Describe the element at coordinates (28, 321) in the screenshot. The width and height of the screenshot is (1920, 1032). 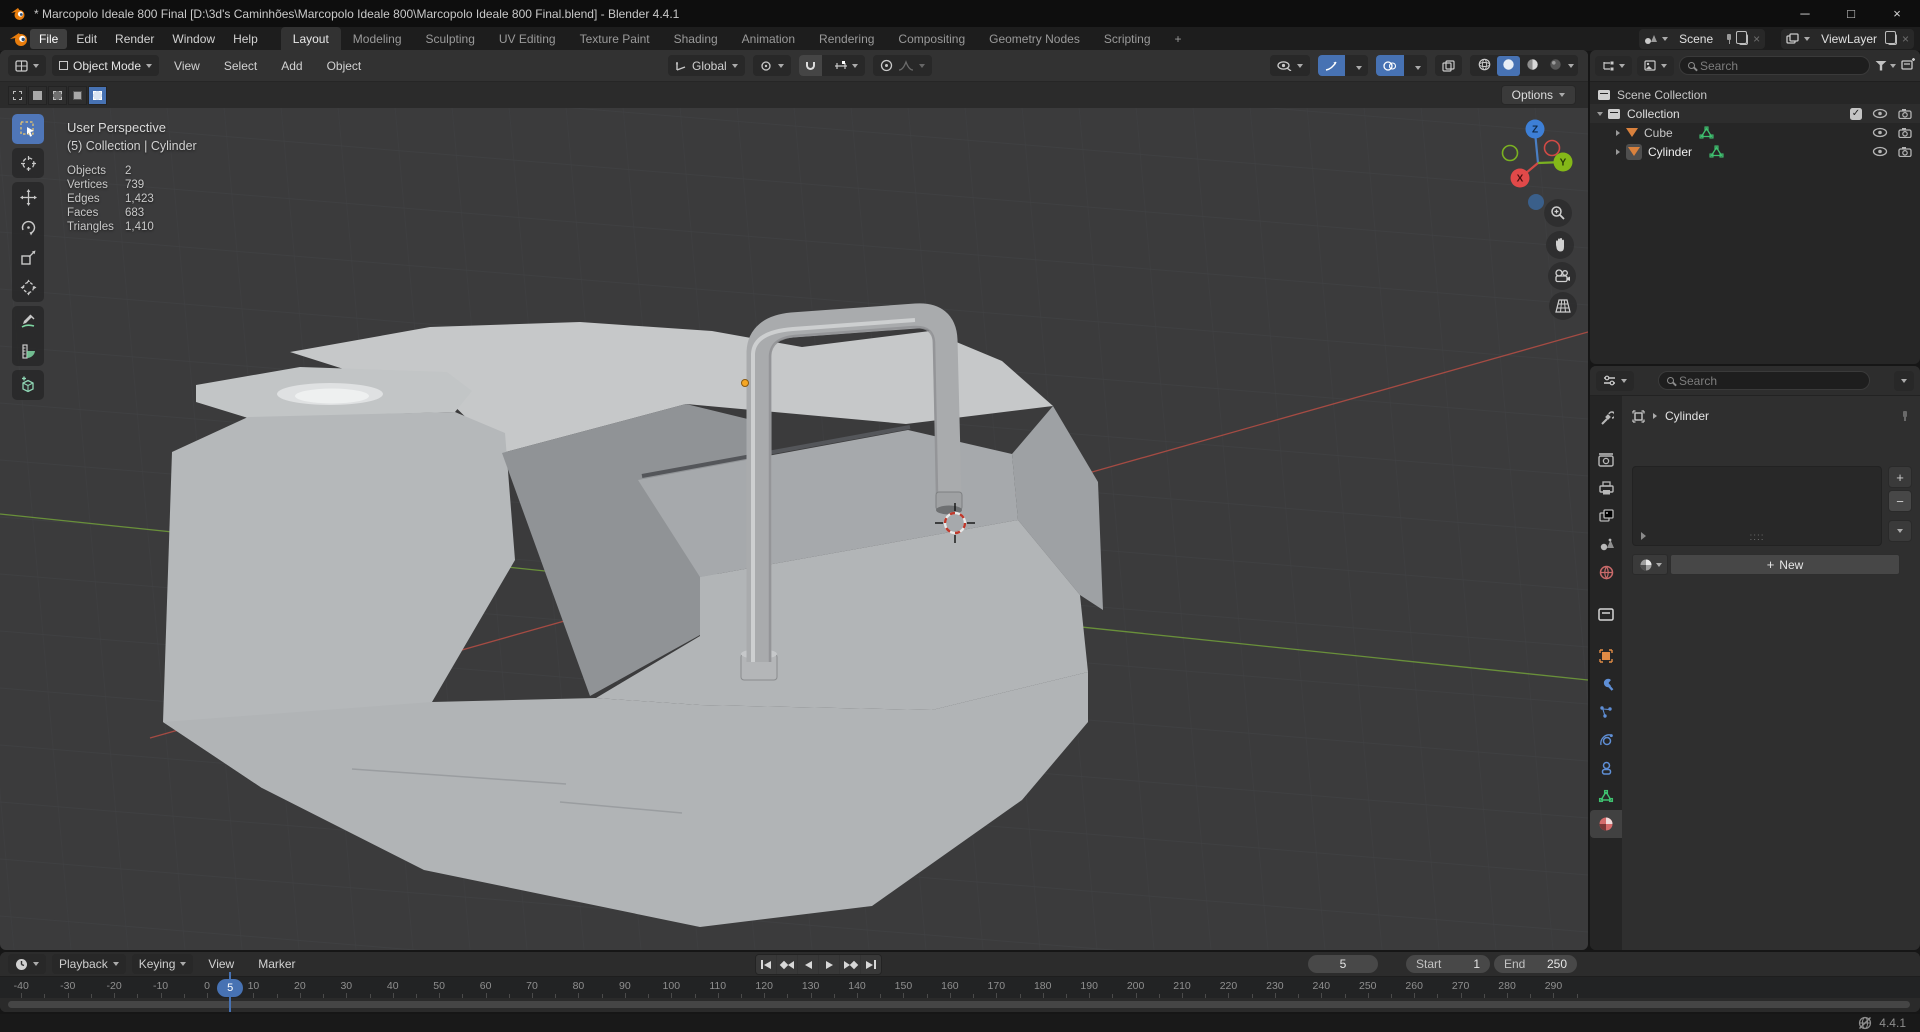
I see `tool-annotate` at that location.